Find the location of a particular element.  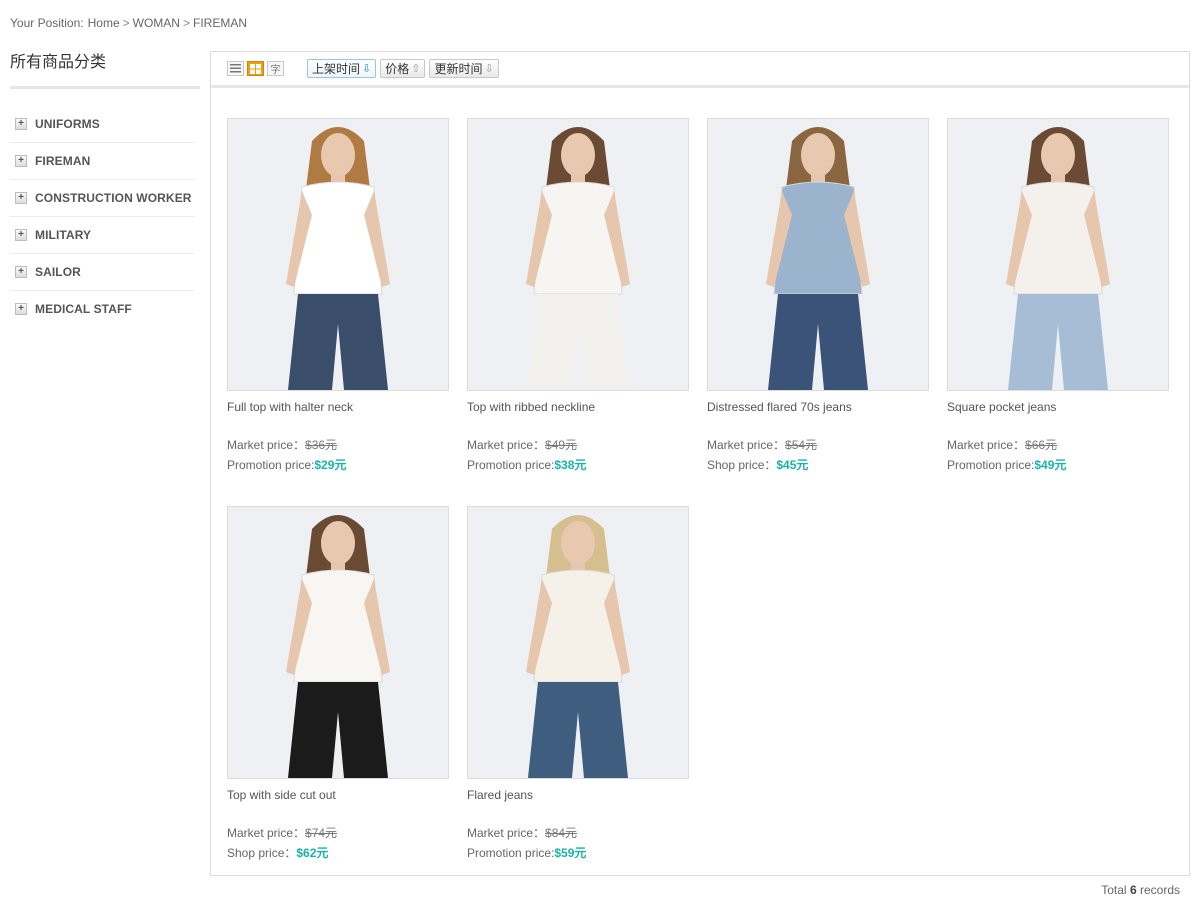

breadcrumb: Your Position: Home > WOMAN > FIREMAN is located at coordinates (128, 23).